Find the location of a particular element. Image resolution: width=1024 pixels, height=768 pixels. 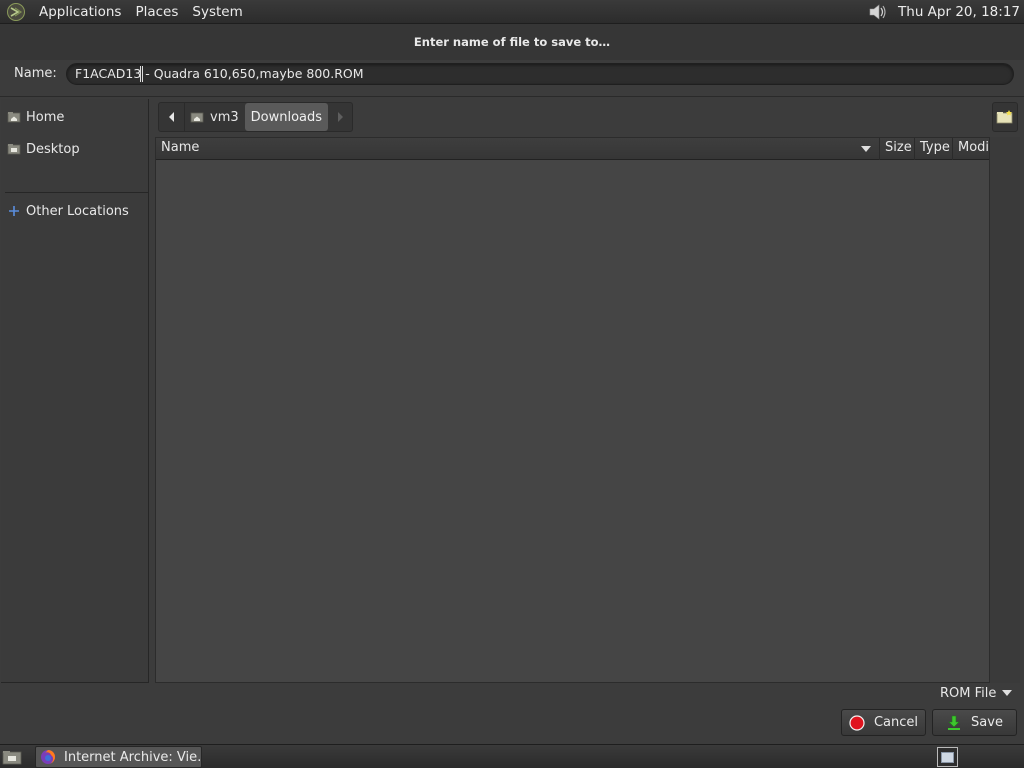

divider is located at coordinates (512, 96).